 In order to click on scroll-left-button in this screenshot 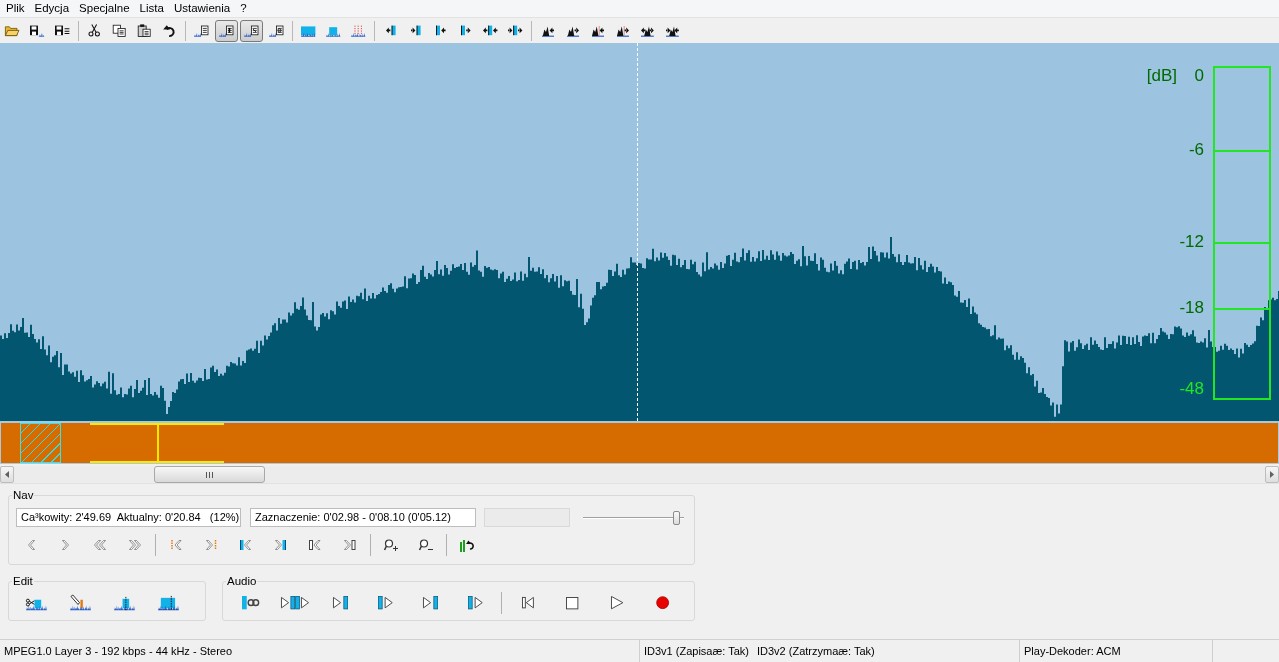, I will do `click(7, 474)`.